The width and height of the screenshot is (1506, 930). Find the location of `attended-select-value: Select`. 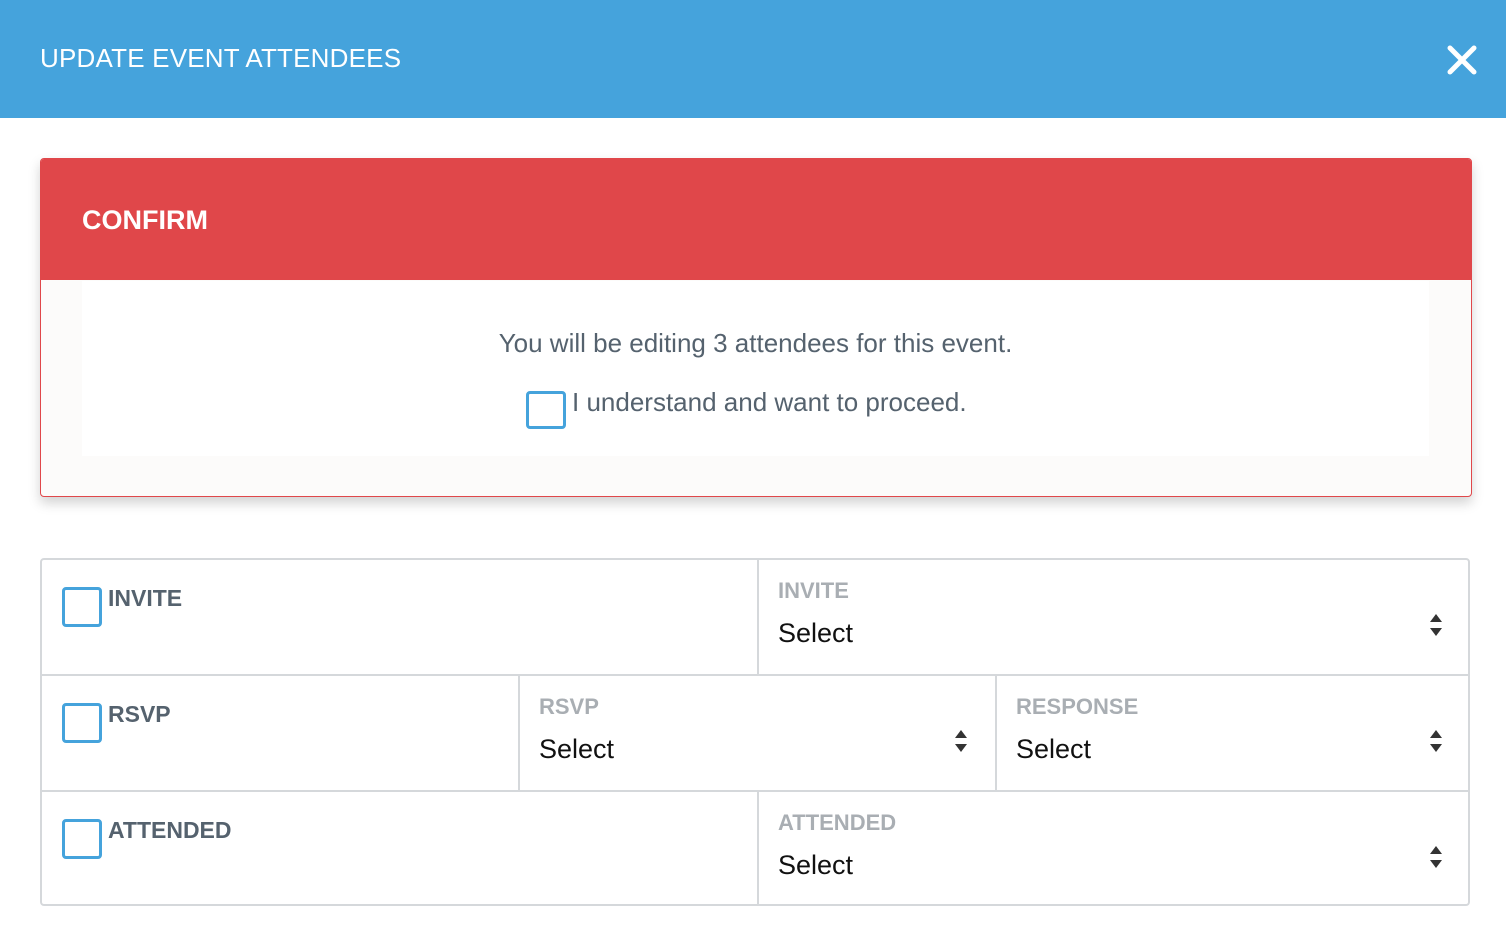

attended-select-value: Select is located at coordinates (816, 865).